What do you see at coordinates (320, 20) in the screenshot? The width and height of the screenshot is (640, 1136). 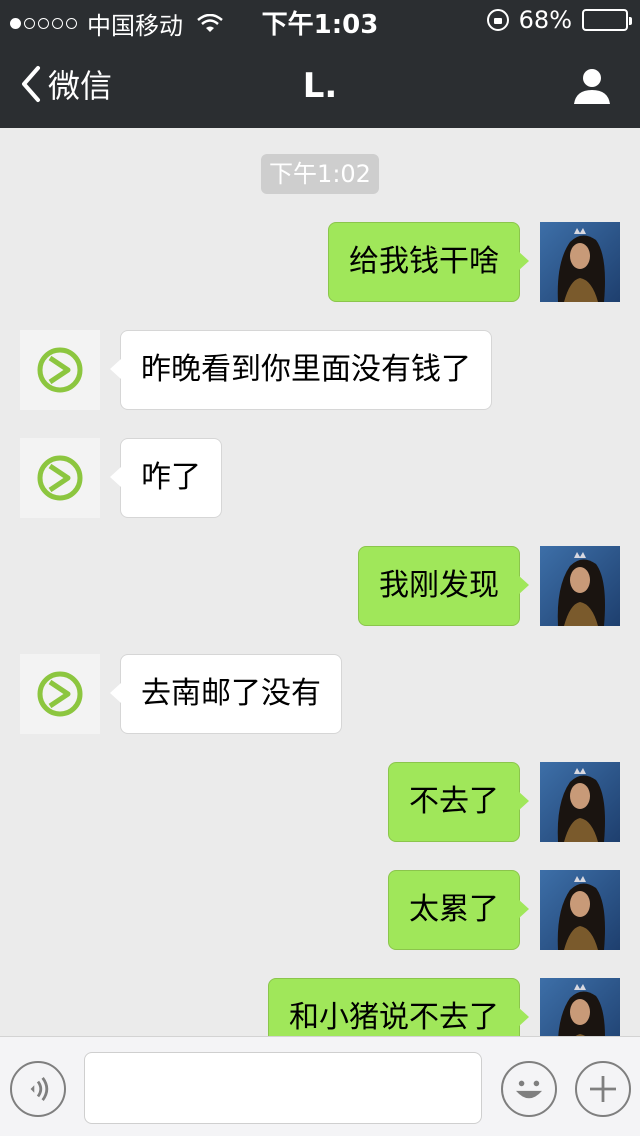 I see `status-bar: 中国移动 下午1:03 68%` at bounding box center [320, 20].